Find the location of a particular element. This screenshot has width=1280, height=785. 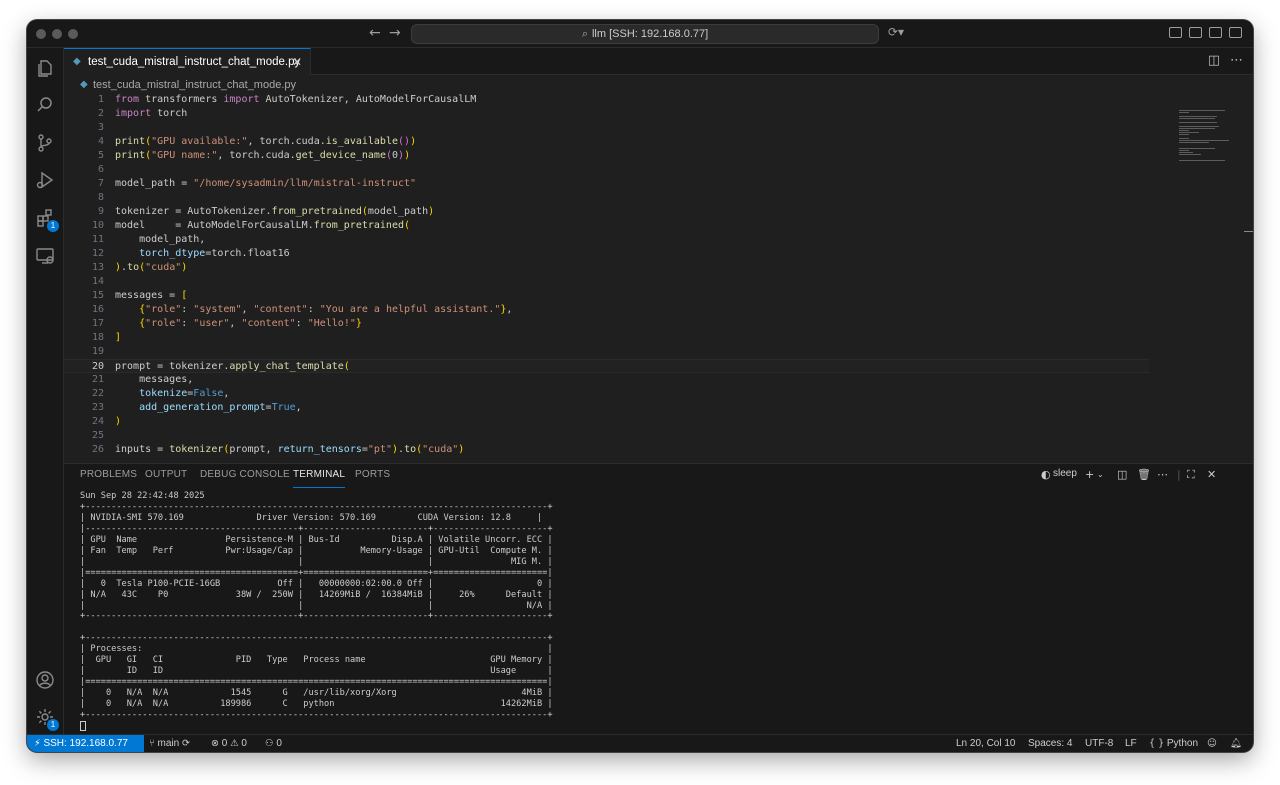

copilot-status-icon: ☺ is located at coordinates (1212, 743).